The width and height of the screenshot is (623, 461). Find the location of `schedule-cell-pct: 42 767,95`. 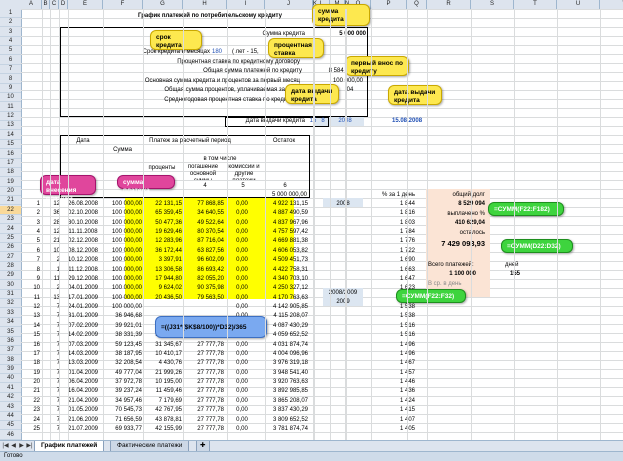

schedule-cell-pct: 42 767,95 is located at coordinates (162, 410).